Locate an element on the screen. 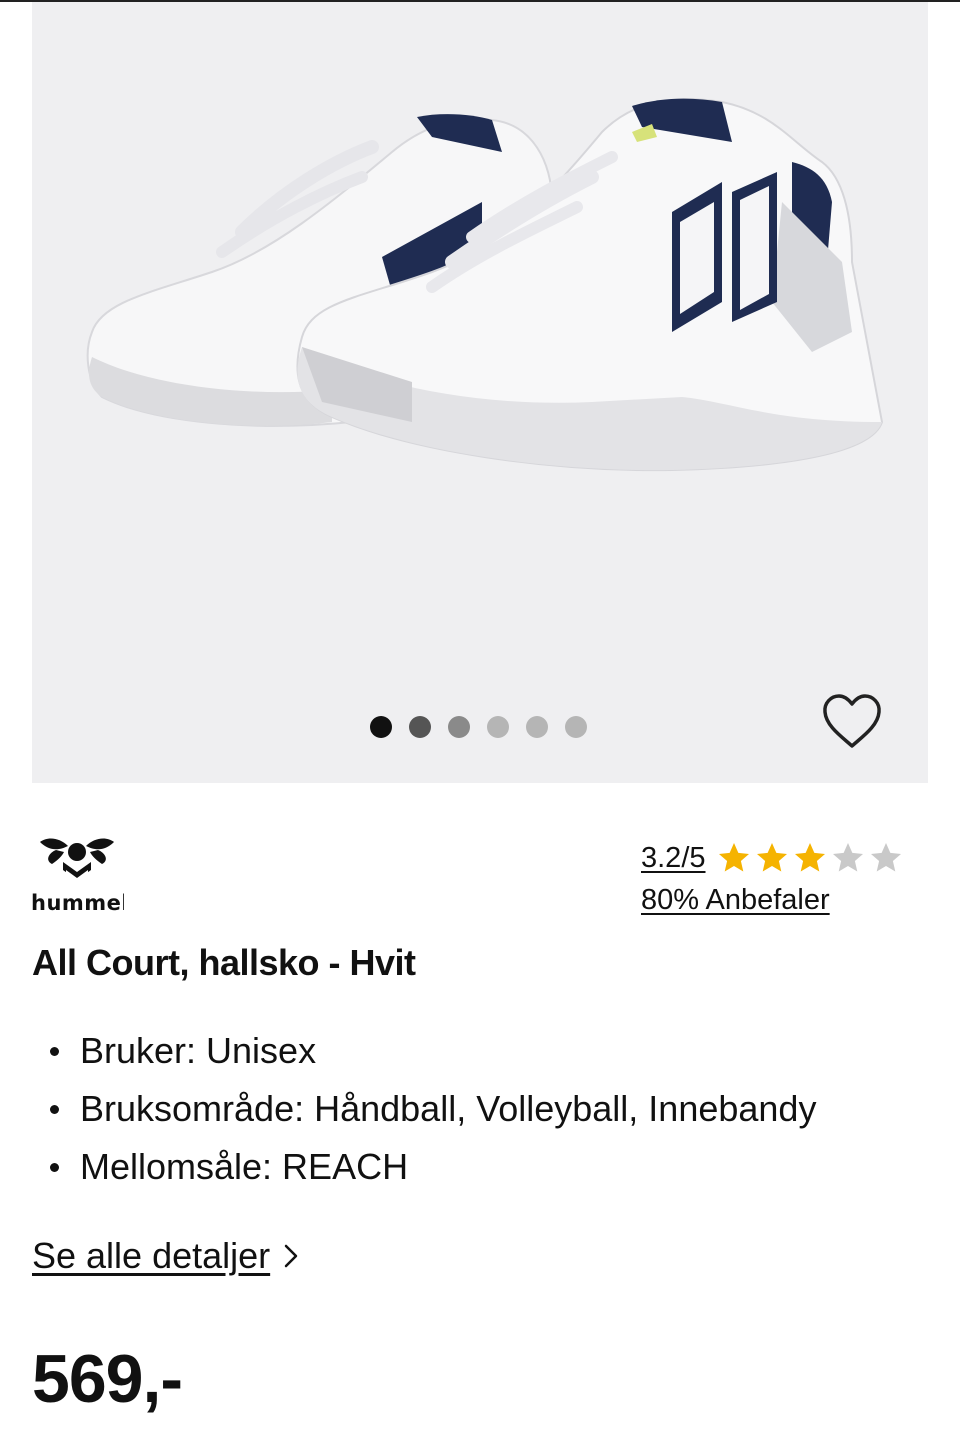 The height and width of the screenshot is (1436, 960). feature-item: Bruker: Unisex is located at coordinates (433, 1051).